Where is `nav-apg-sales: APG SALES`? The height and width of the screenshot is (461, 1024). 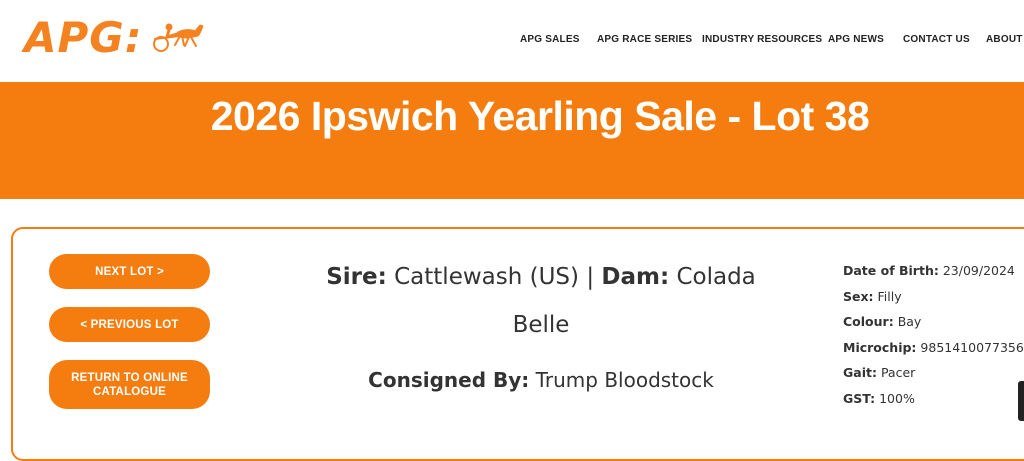 nav-apg-sales: APG SALES is located at coordinates (550, 40).